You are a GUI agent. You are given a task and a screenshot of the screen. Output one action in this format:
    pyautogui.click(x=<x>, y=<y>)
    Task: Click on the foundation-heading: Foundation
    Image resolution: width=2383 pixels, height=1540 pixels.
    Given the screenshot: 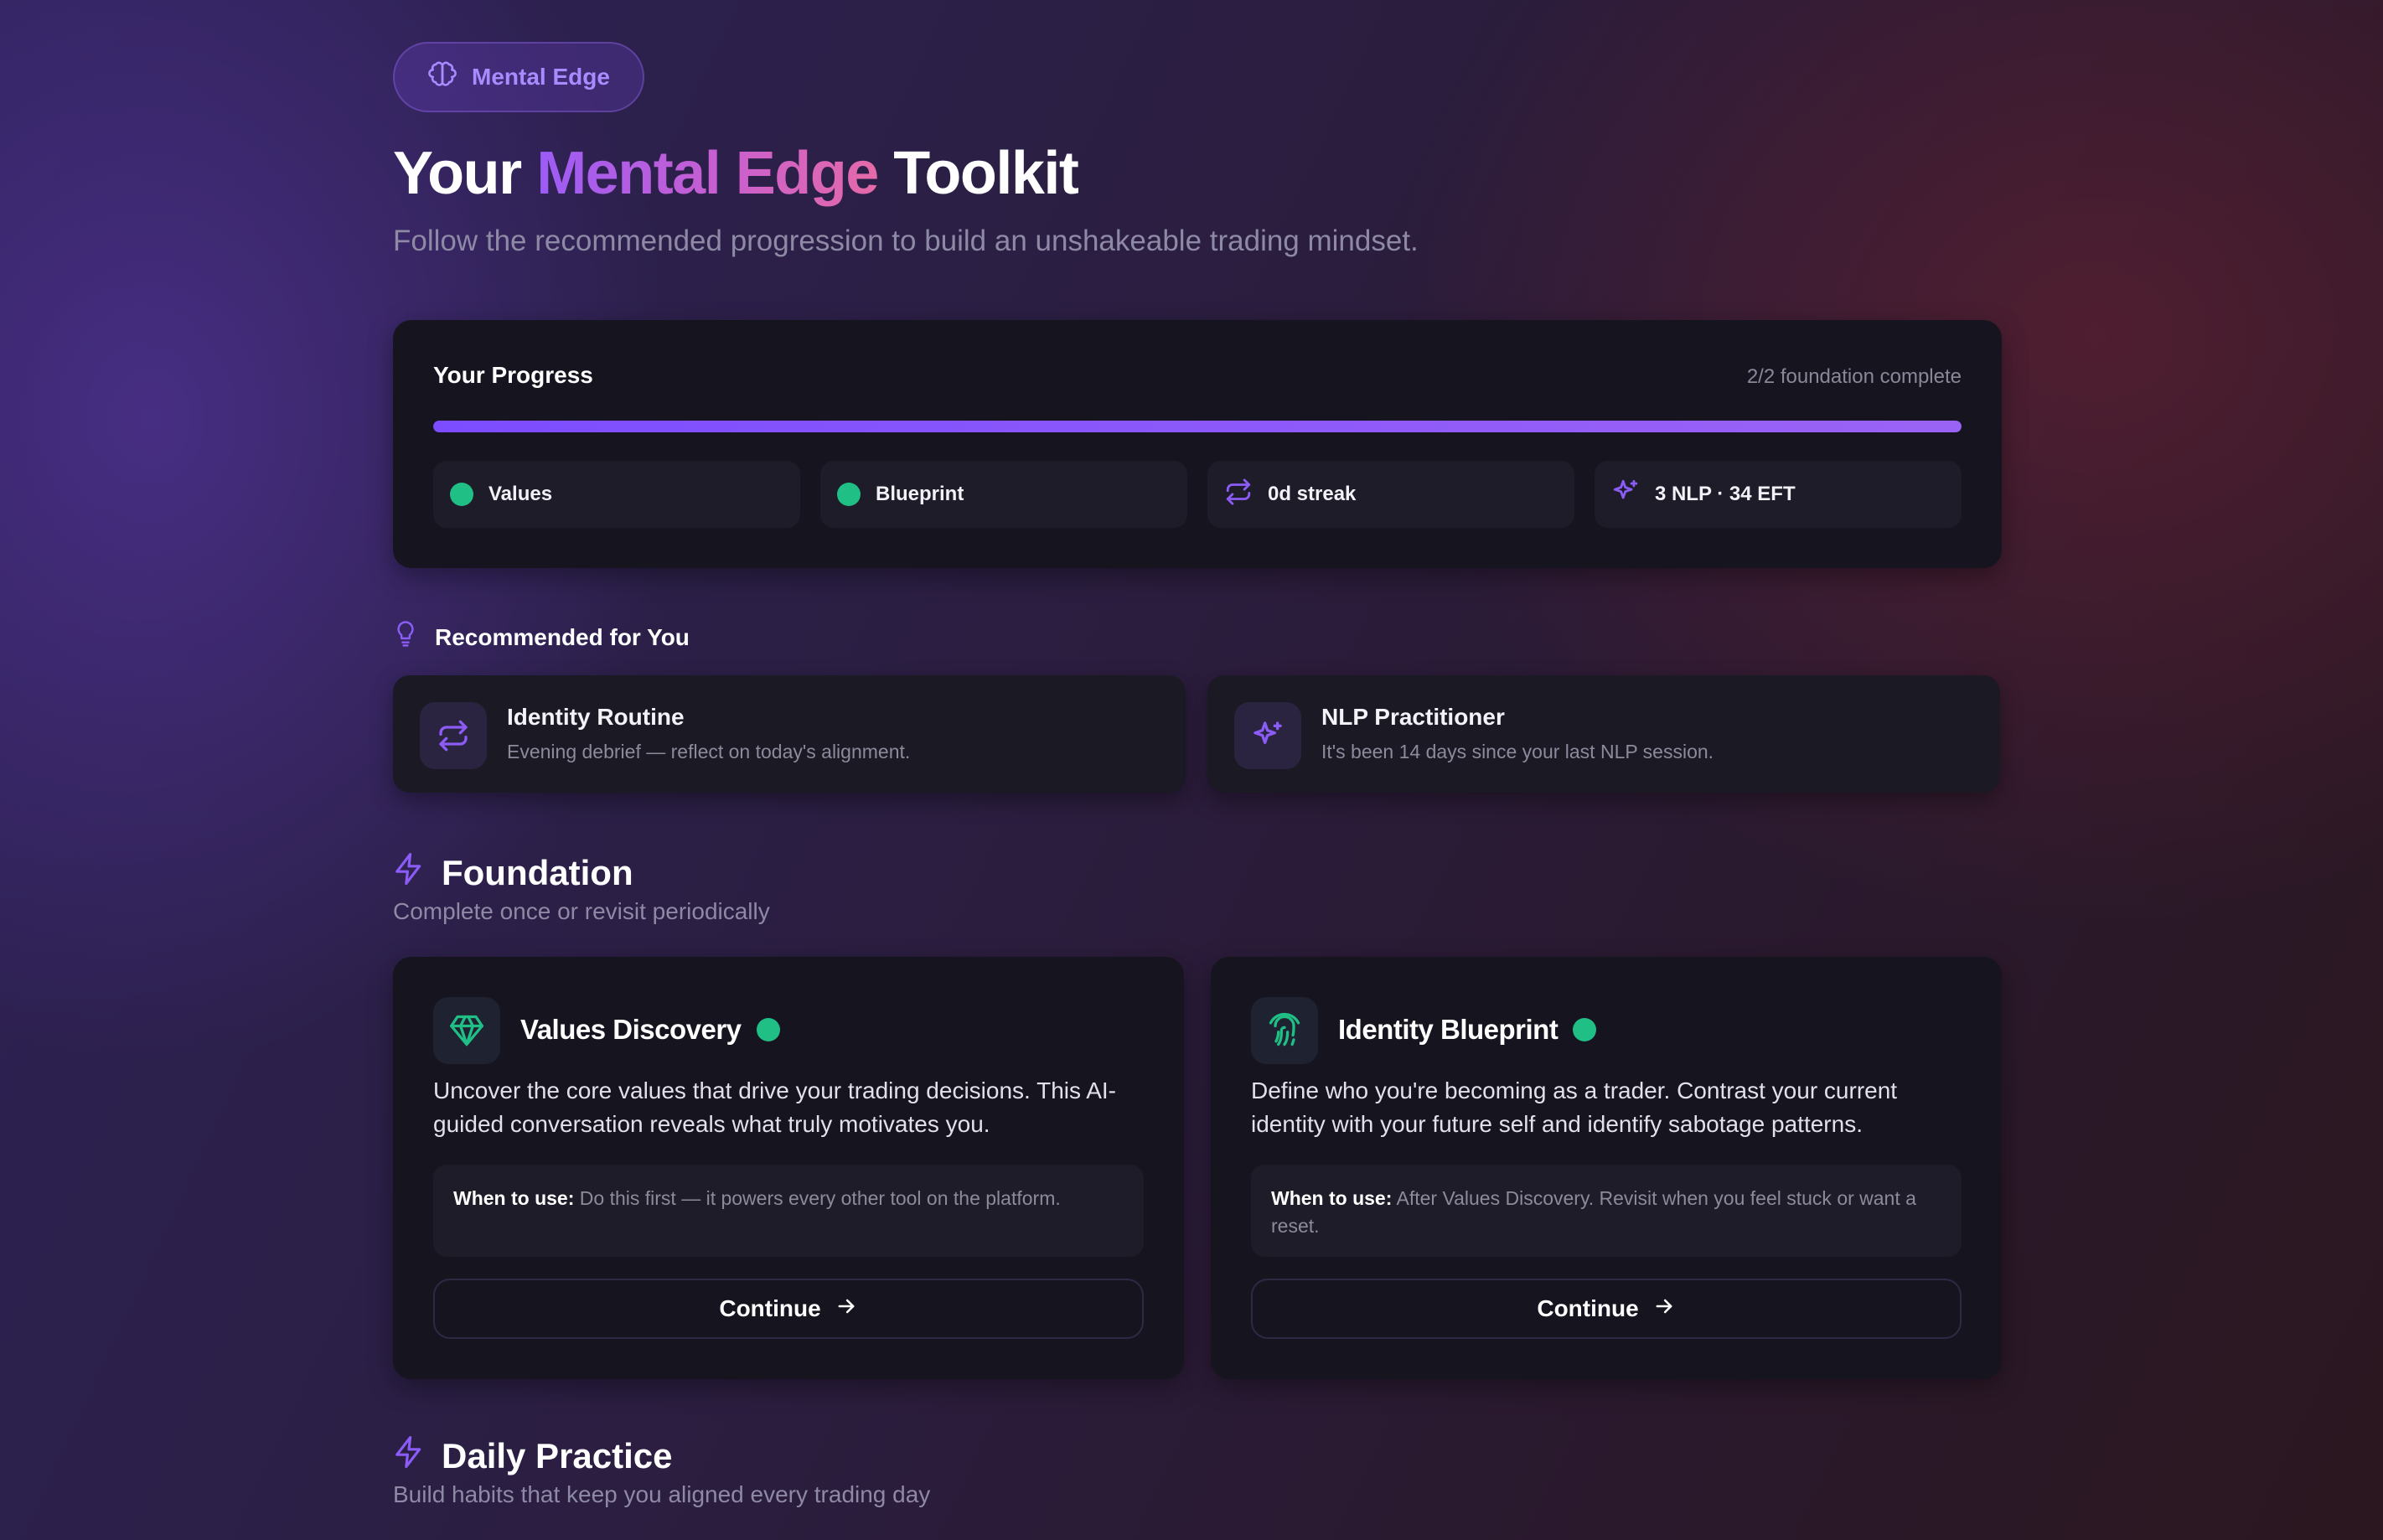 What is the action you would take?
    pyautogui.click(x=513, y=873)
    